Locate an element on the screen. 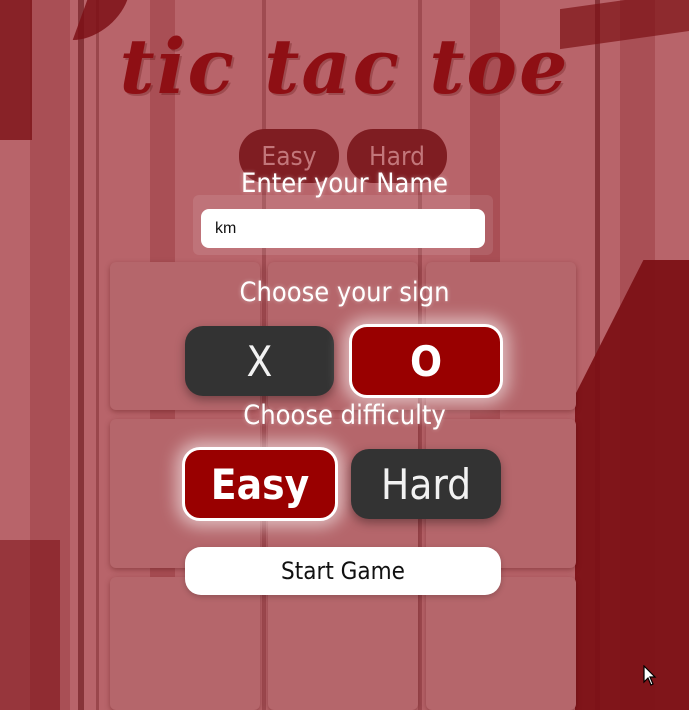 The image size is (689, 710). difficulty-label: Choose difficulty is located at coordinates (344, 415).